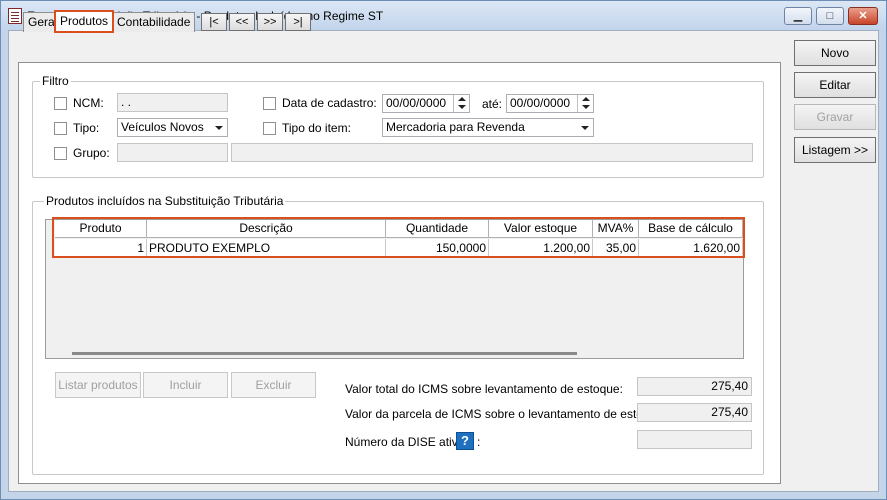 This screenshot has width=887, height=500. I want to click on data-cadastro-label: Data de cadastro:, so click(329, 103).